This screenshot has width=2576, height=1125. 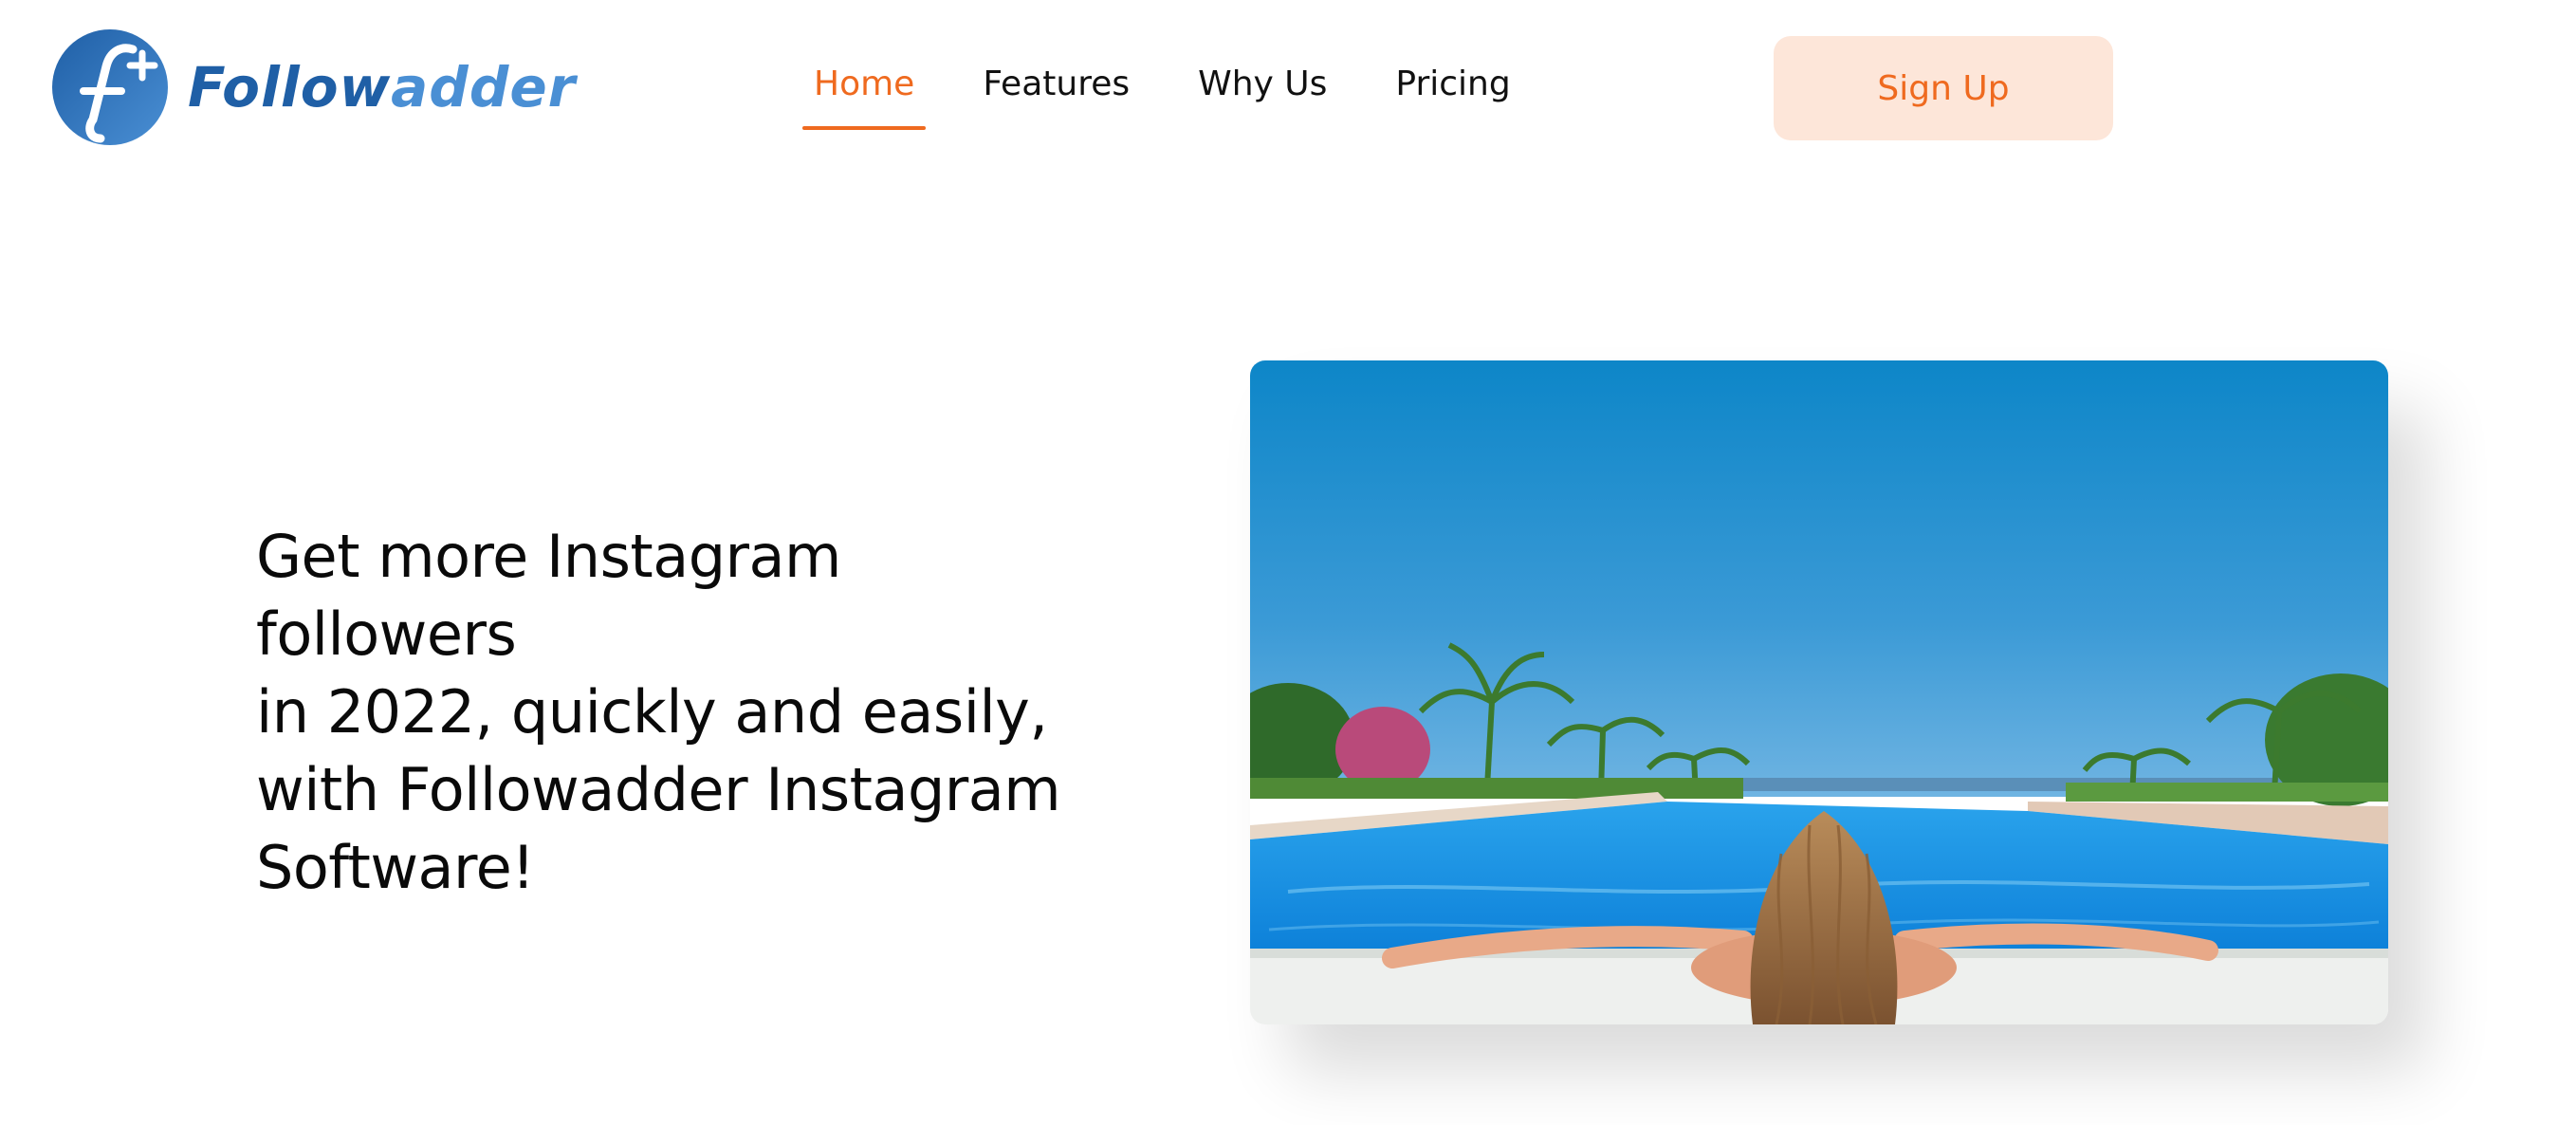 What do you see at coordinates (1056, 93) in the screenshot?
I see `nav-item-features: Features` at bounding box center [1056, 93].